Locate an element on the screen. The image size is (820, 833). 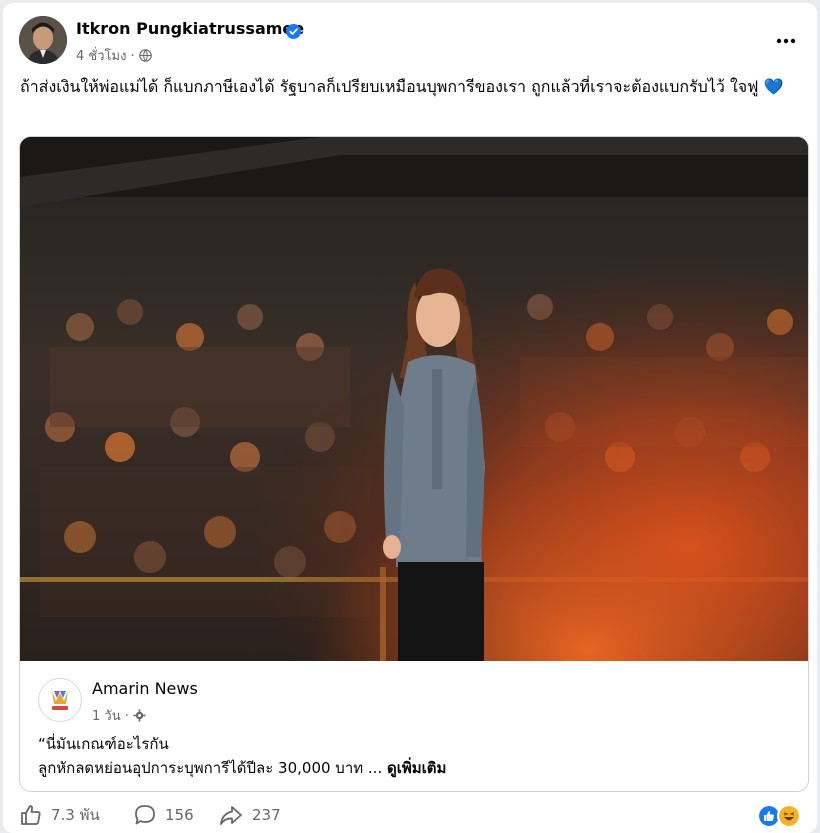
globe-icon is located at coordinates (145, 55).